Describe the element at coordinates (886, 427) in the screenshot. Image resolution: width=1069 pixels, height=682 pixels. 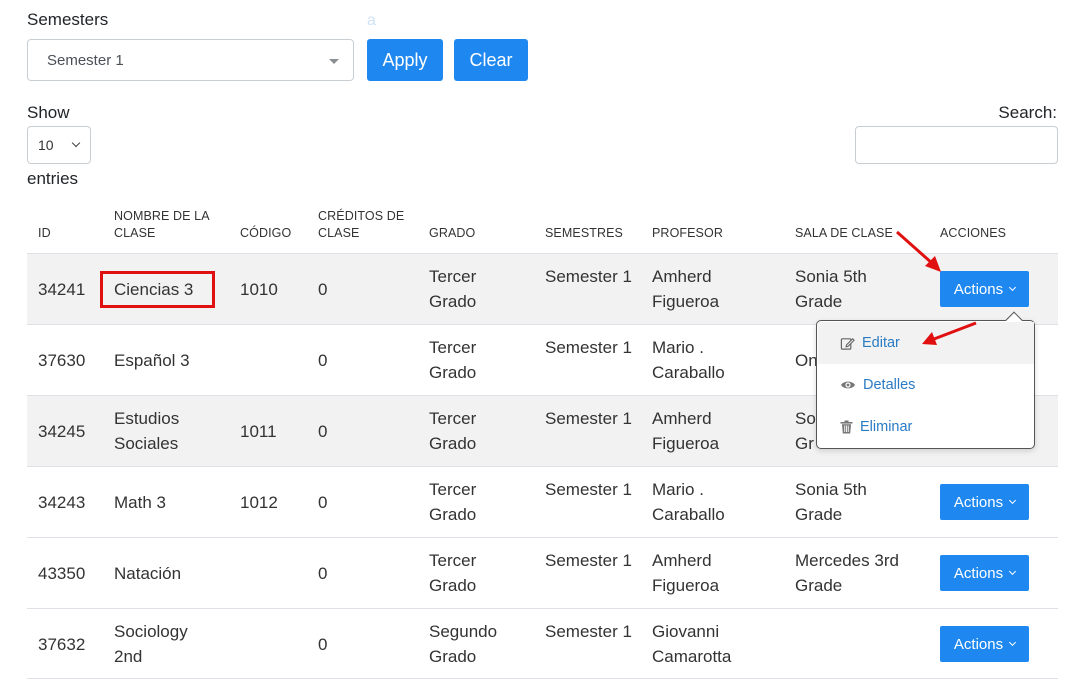
I see `menu-item-label: Eliminar` at that location.